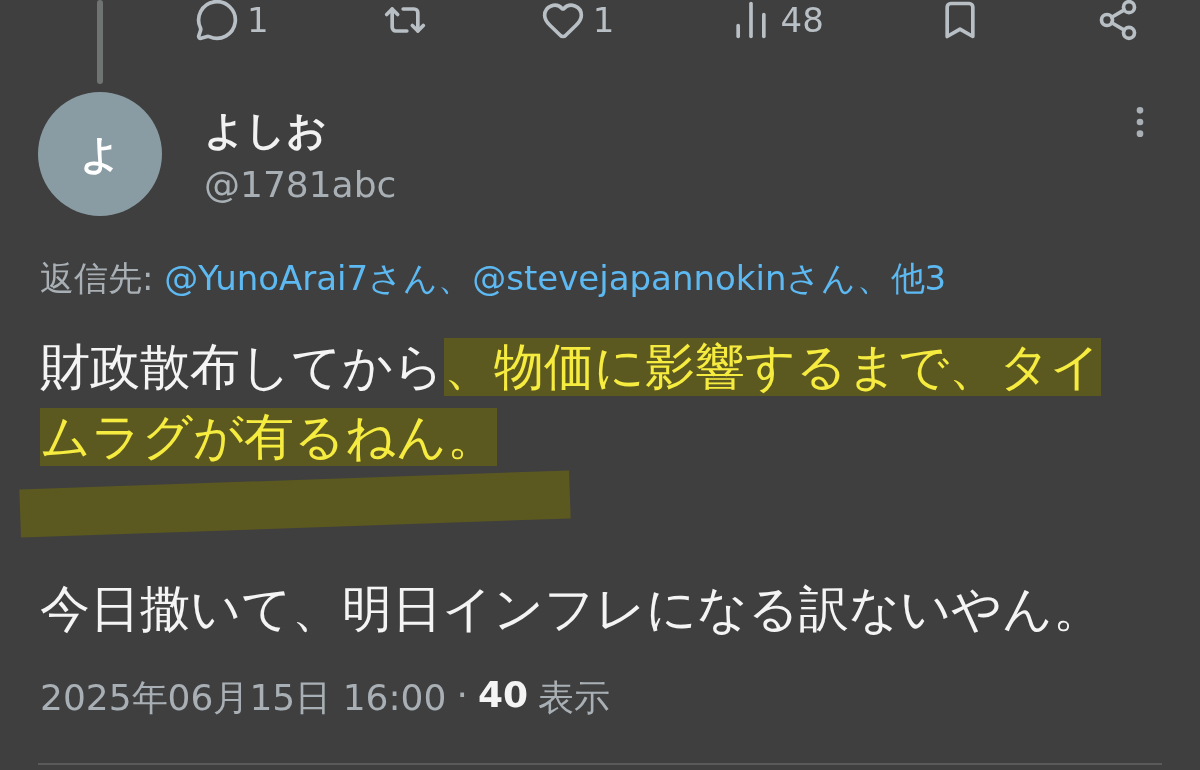 This screenshot has width=1200, height=770. I want to click on action-count: 48, so click(802, 20).